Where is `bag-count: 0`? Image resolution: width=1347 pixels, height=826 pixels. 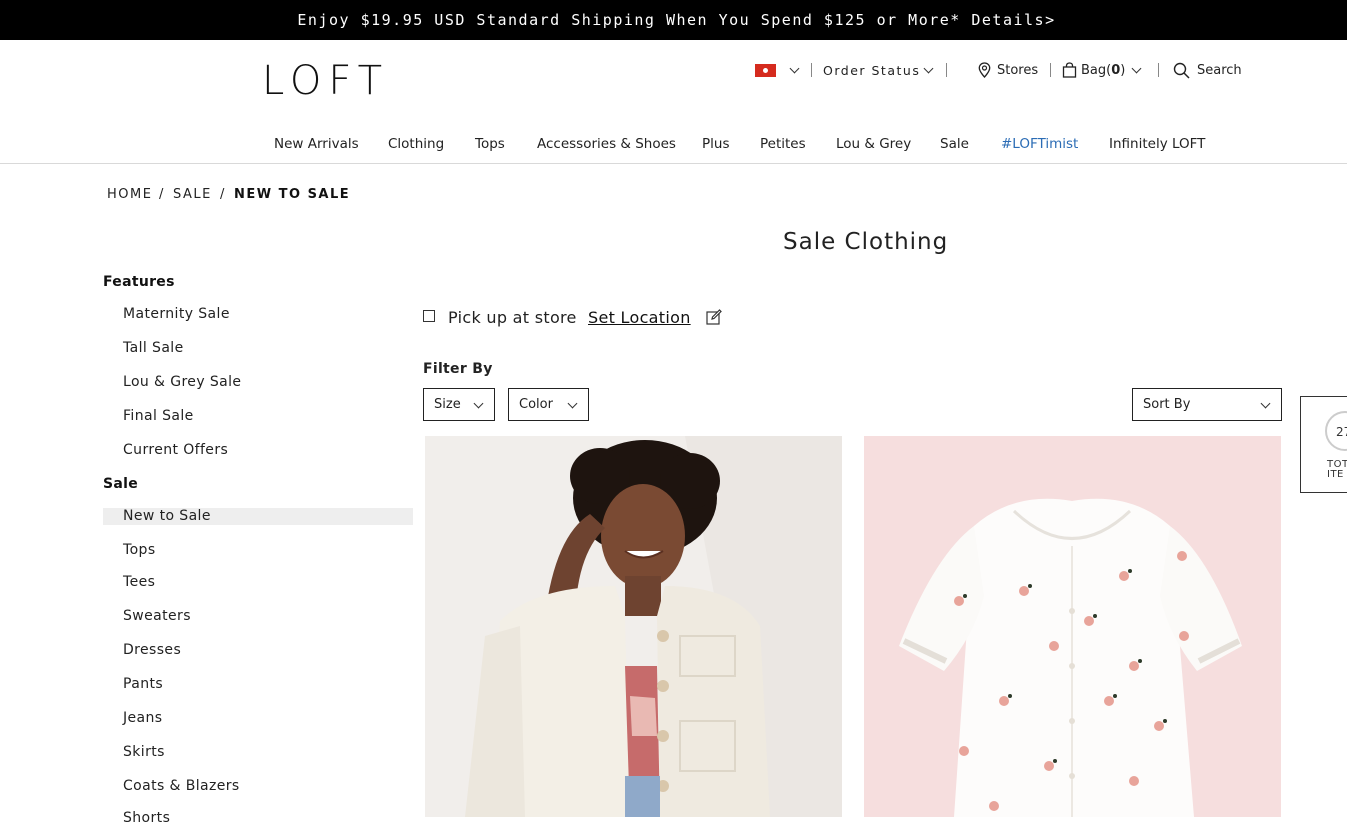 bag-count: 0 is located at coordinates (1116, 70).